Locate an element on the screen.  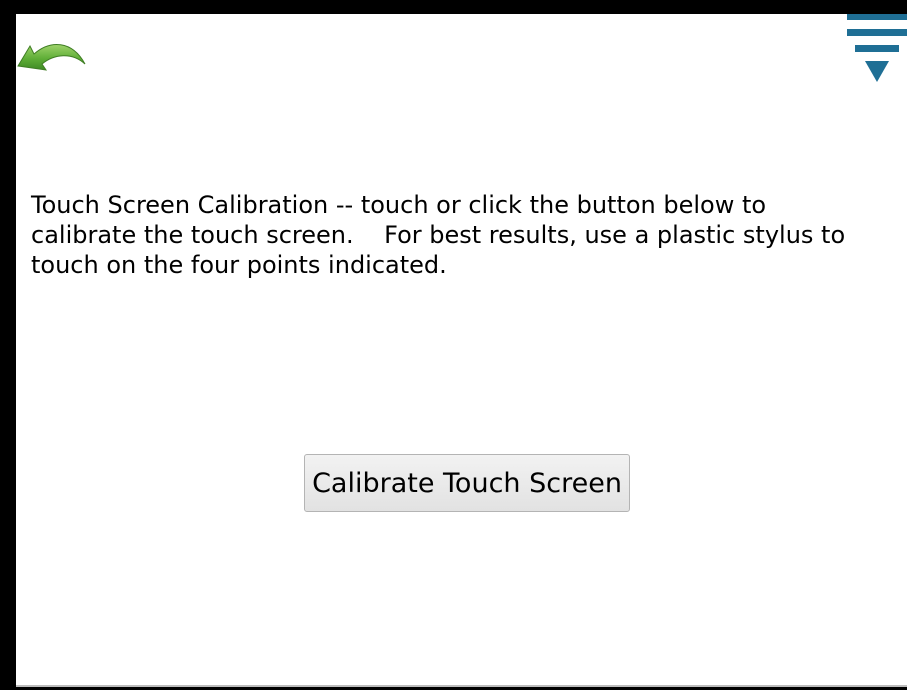
curved-back-arrow-icon is located at coordinates (51, 57).